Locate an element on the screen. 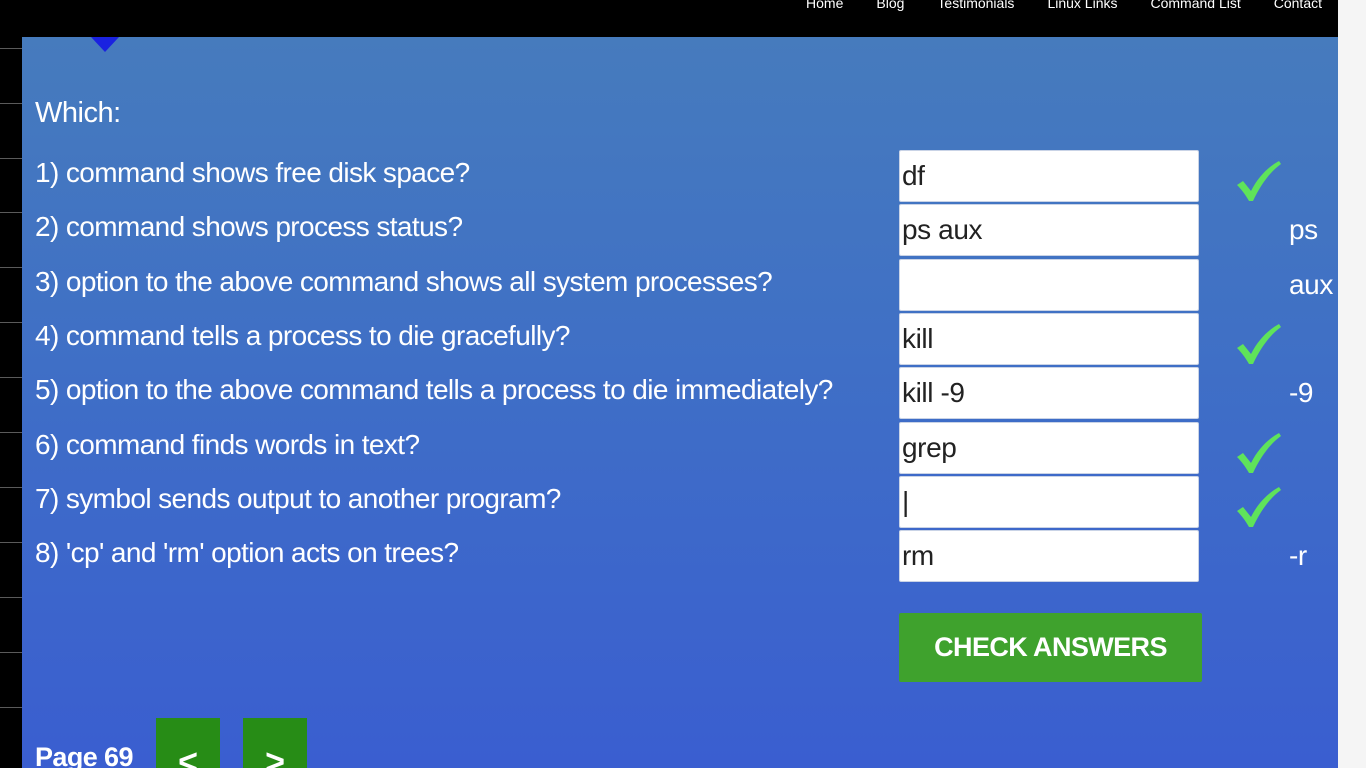 The image size is (1366, 768). correct-answer: -9 is located at coordinates (1301, 392).